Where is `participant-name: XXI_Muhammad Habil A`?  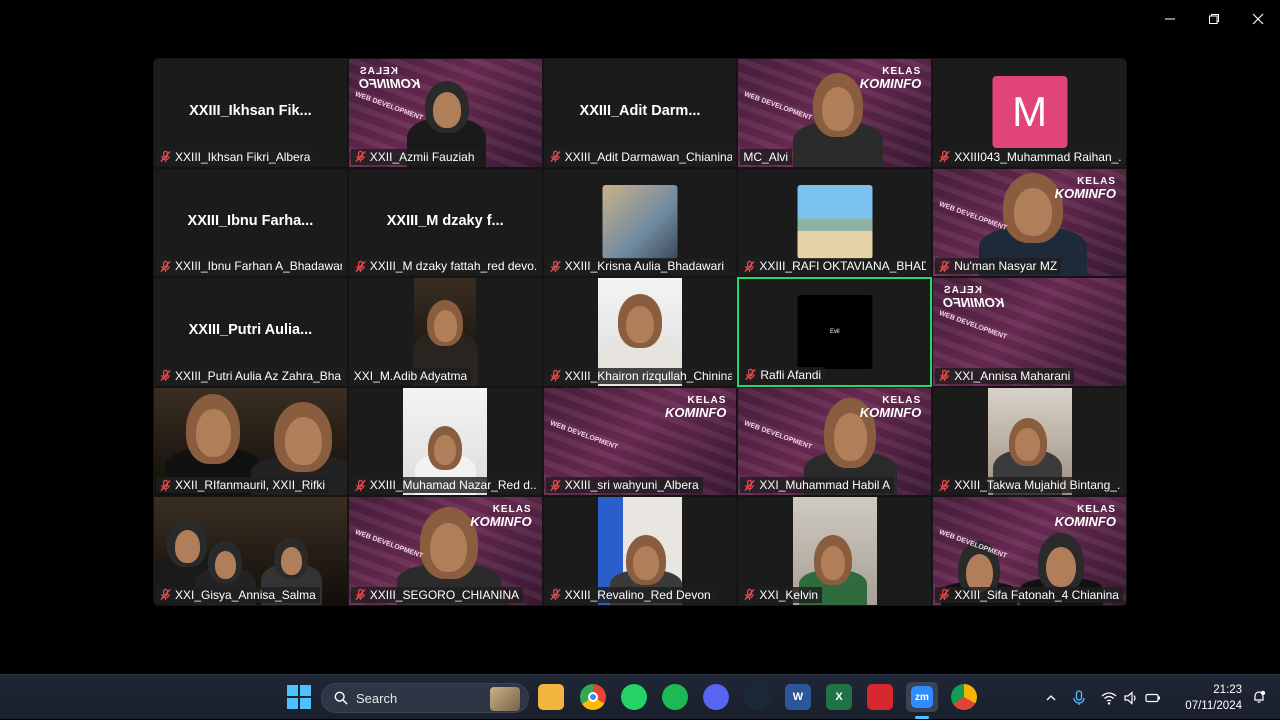 participant-name: XXI_Muhammad Habil A is located at coordinates (825, 485).